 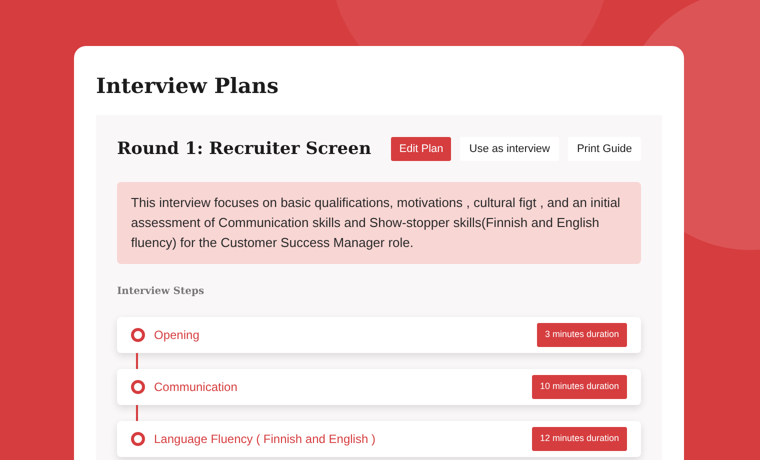 I want to click on action-button: Use as interview, so click(x=509, y=149).